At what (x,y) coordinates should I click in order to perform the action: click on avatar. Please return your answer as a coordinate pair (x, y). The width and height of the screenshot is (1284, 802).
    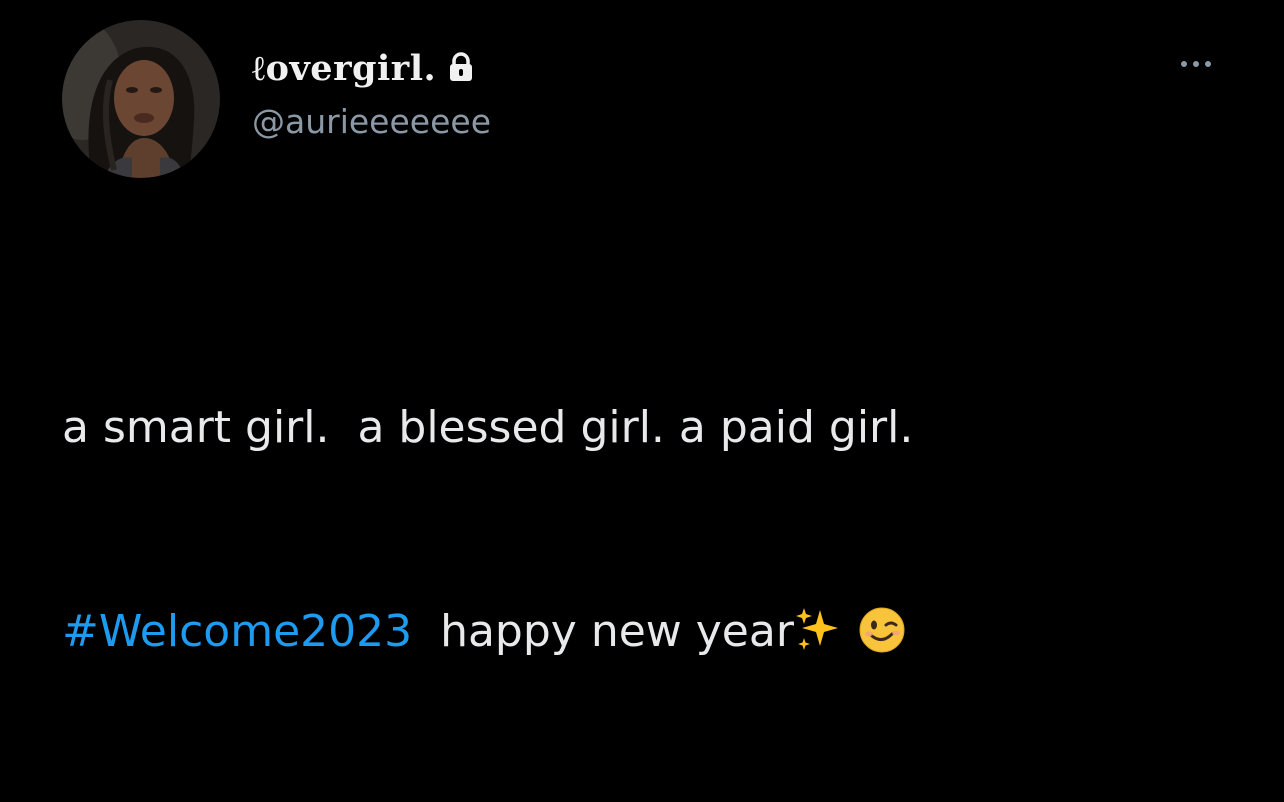
    Looking at the image, I should click on (141, 99).